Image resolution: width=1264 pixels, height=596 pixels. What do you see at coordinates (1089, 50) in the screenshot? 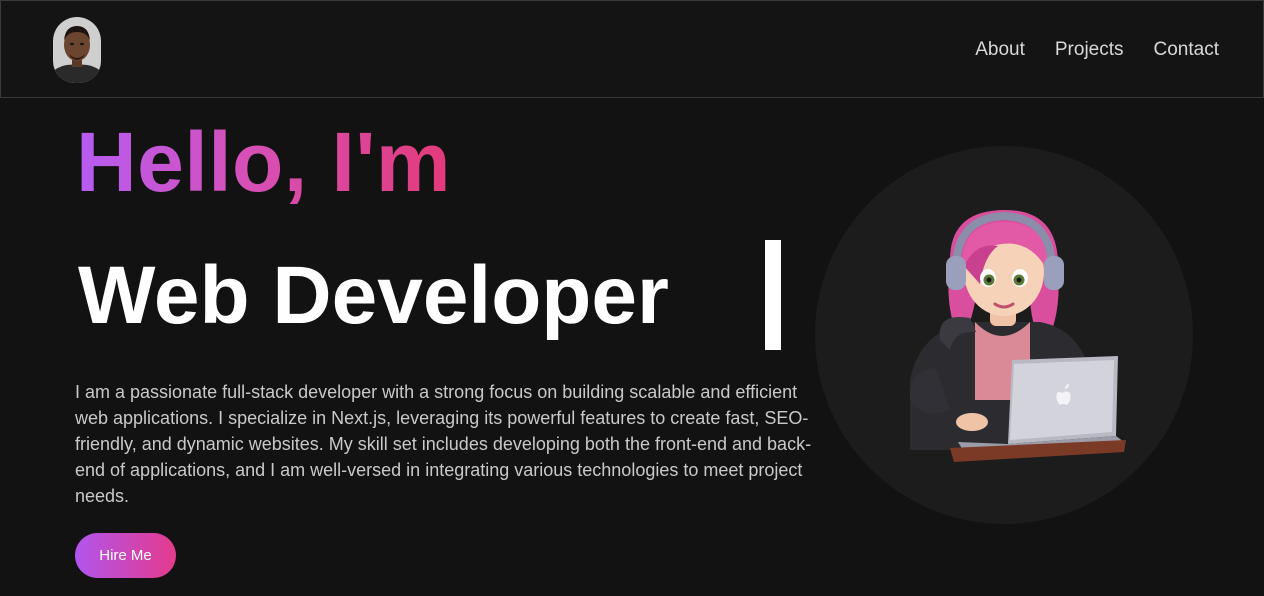
I see `nav-link-projects: Projects` at bounding box center [1089, 50].